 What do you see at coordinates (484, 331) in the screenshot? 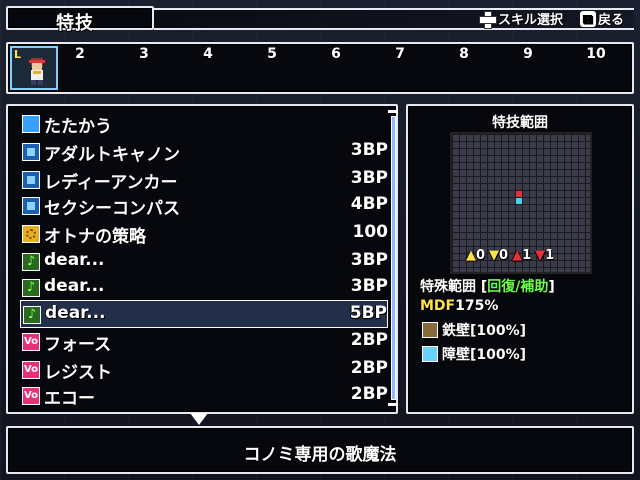
I see `buff-label: 鉄壁[100%]` at bounding box center [484, 331].